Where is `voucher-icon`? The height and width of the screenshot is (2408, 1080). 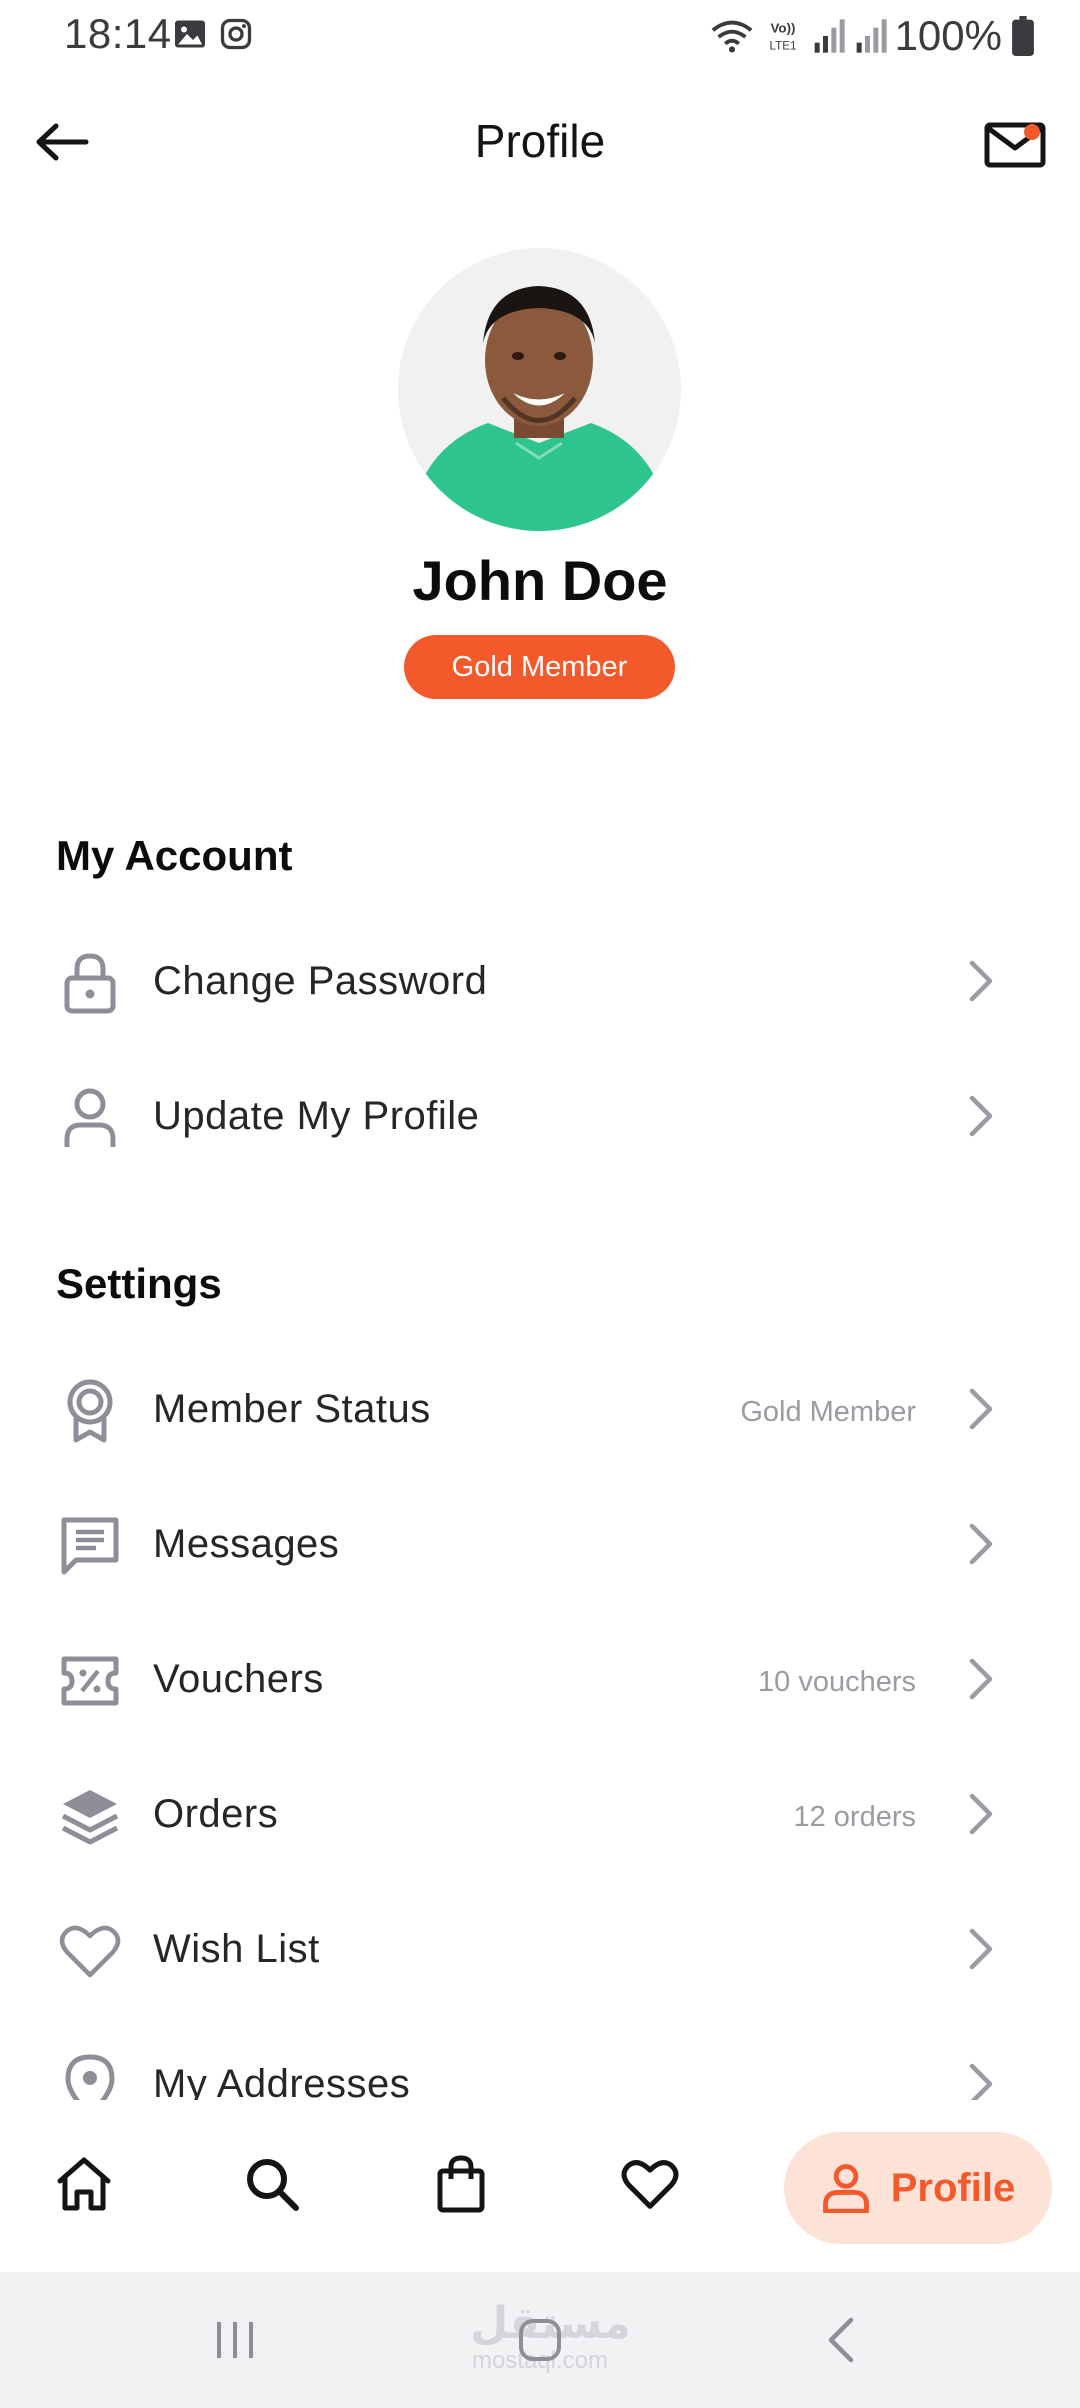
voucher-icon is located at coordinates (90, 1681).